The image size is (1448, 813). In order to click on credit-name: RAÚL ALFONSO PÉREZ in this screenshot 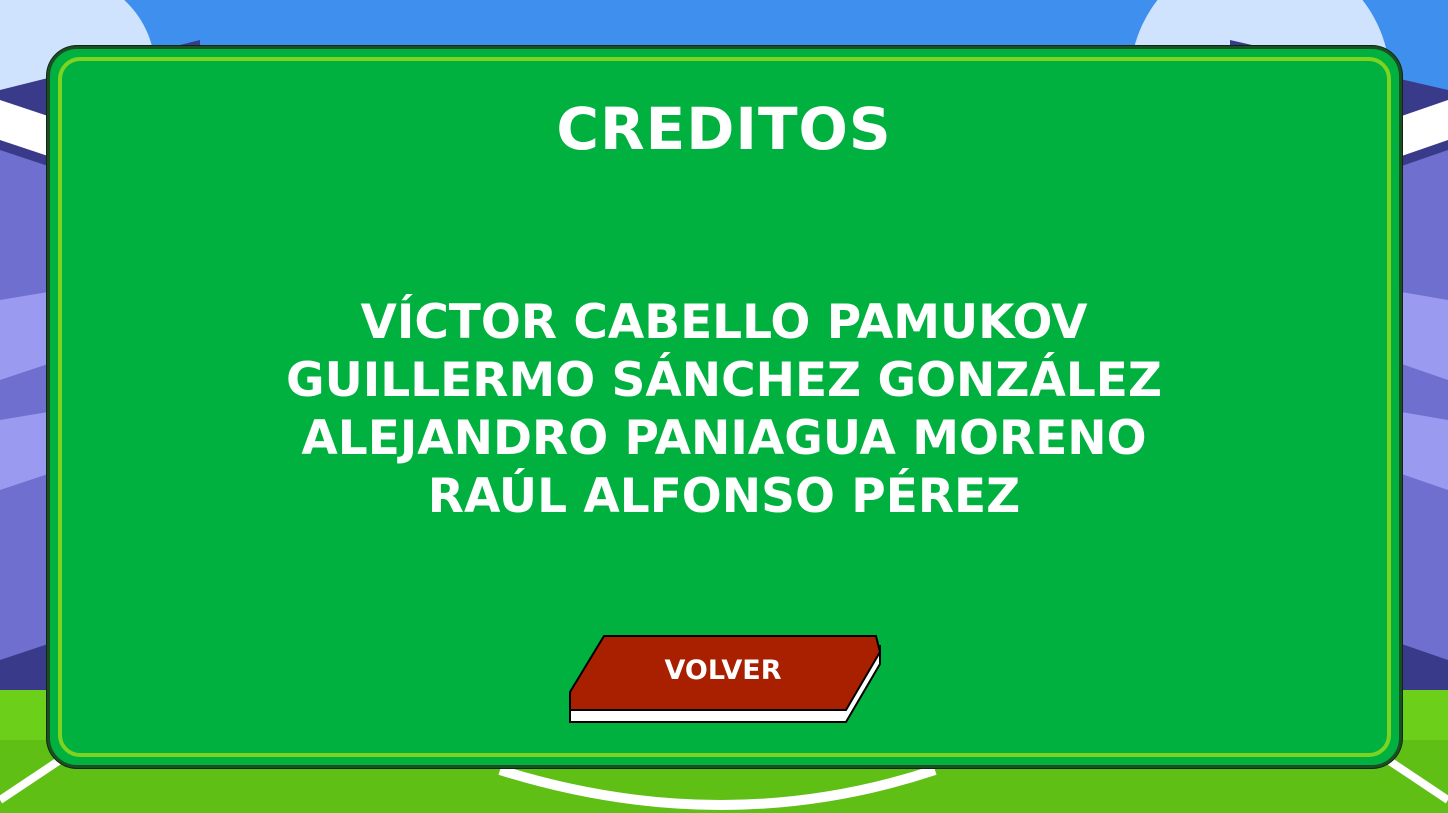, I will do `click(724, 496)`.